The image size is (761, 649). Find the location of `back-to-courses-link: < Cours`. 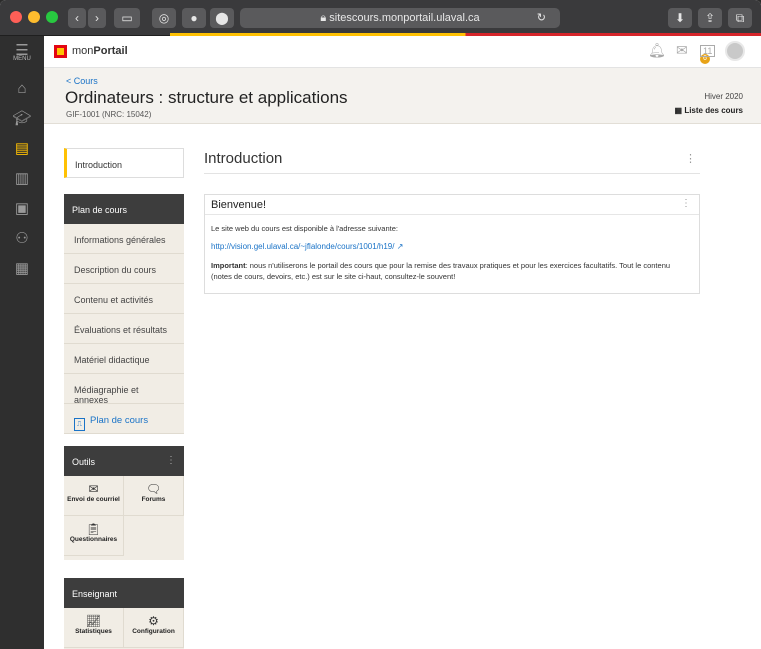

back-to-courses-link: < Cours is located at coordinates (82, 81).